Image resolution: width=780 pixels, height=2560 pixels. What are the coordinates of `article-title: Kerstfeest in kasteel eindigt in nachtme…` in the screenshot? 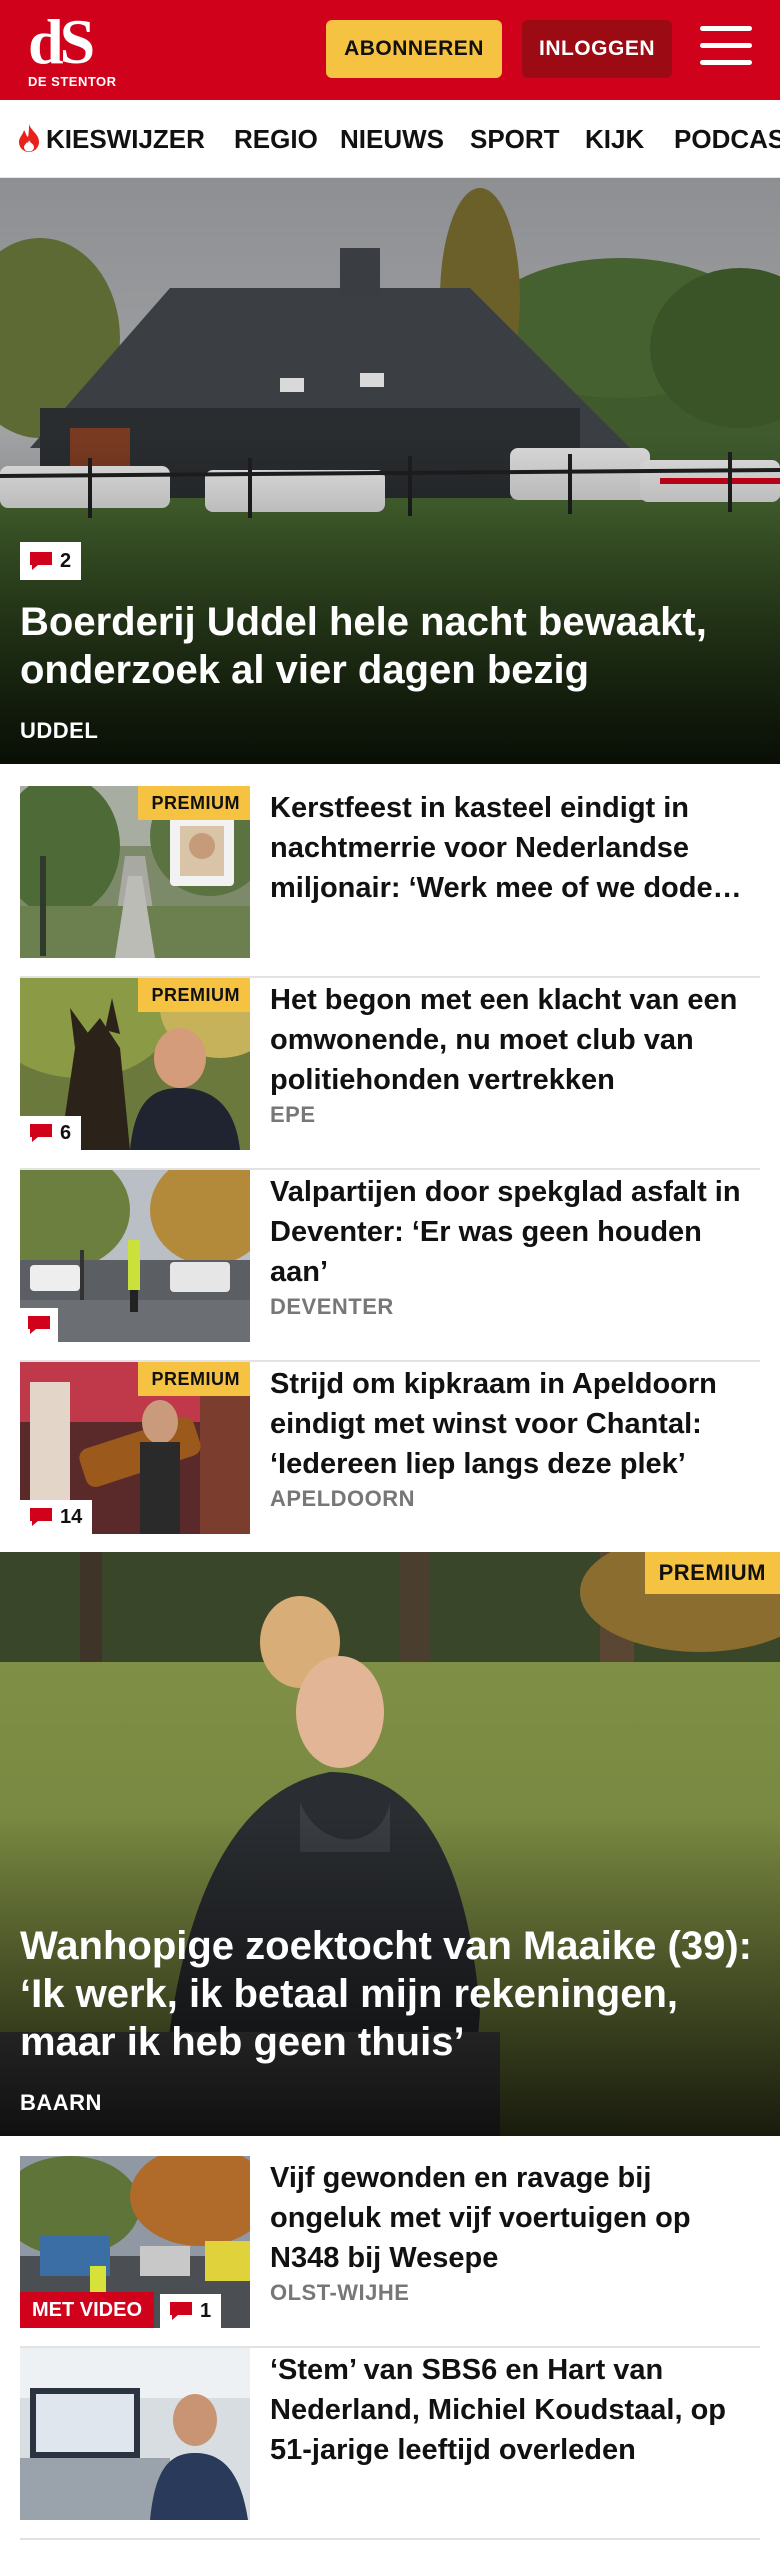 It's located at (515, 848).